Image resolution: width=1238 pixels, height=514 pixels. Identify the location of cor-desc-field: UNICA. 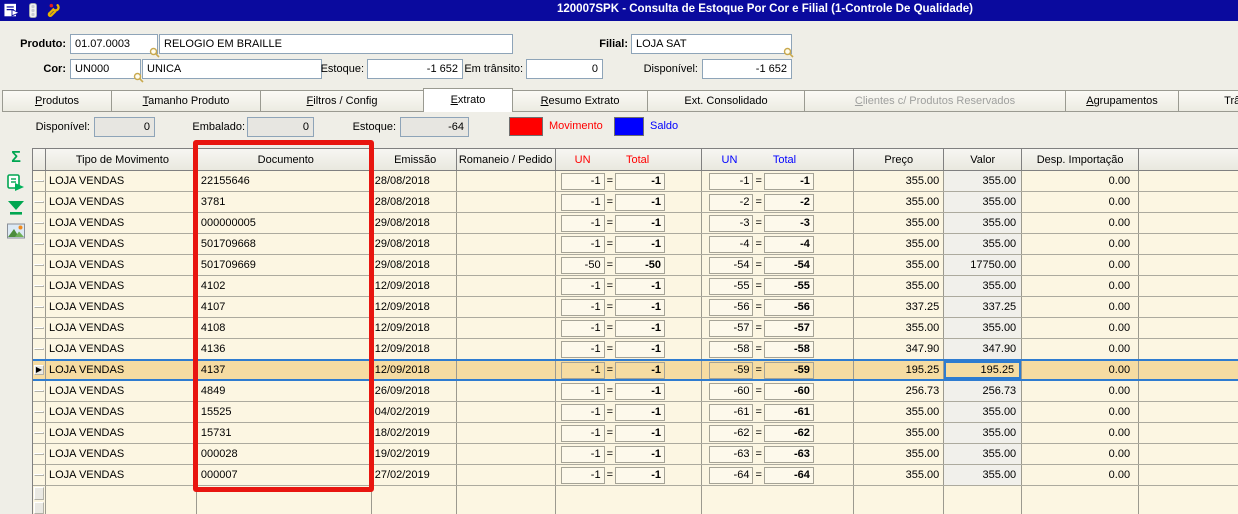
(232, 69).